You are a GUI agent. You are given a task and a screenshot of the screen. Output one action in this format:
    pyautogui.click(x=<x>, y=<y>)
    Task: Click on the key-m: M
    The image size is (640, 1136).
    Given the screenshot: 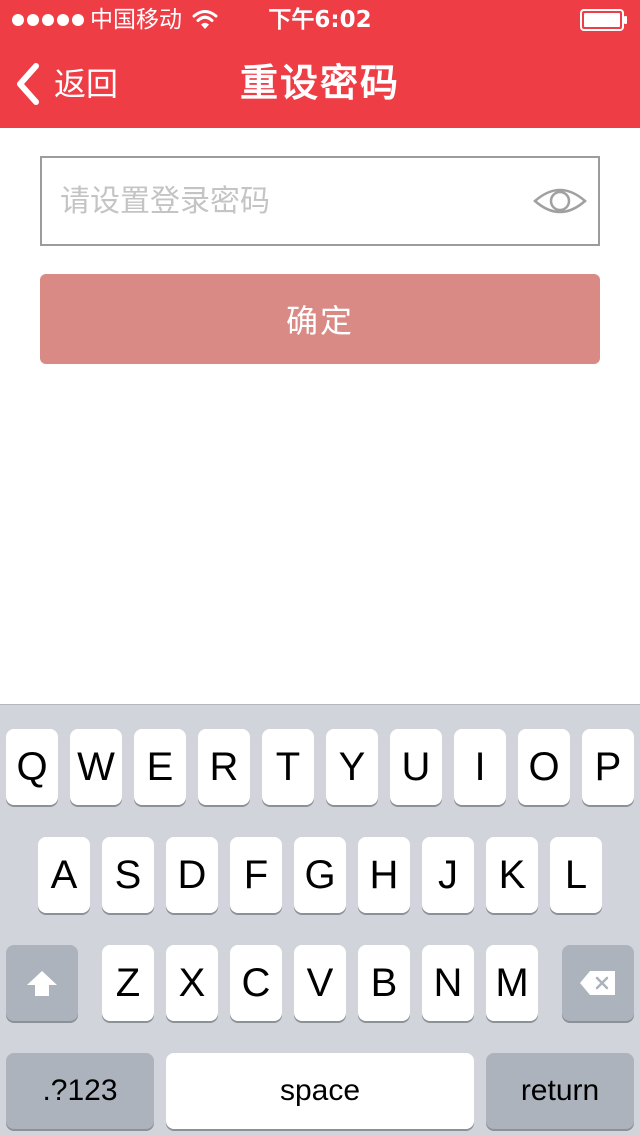 What is the action you would take?
    pyautogui.click(x=512, y=983)
    